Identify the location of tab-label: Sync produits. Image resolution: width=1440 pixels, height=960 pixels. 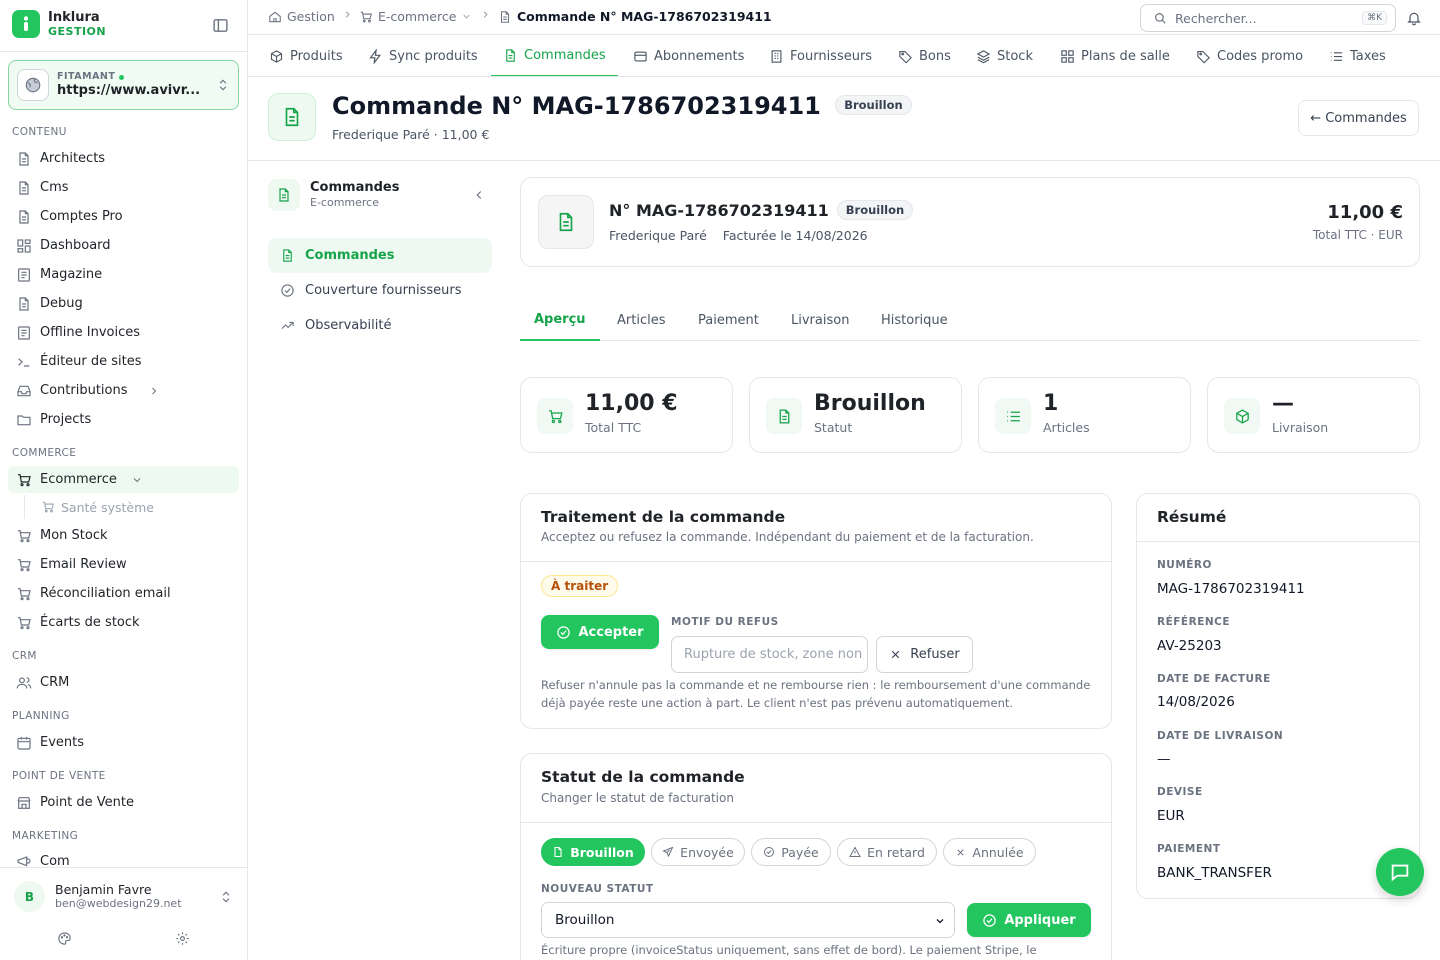
(433, 56).